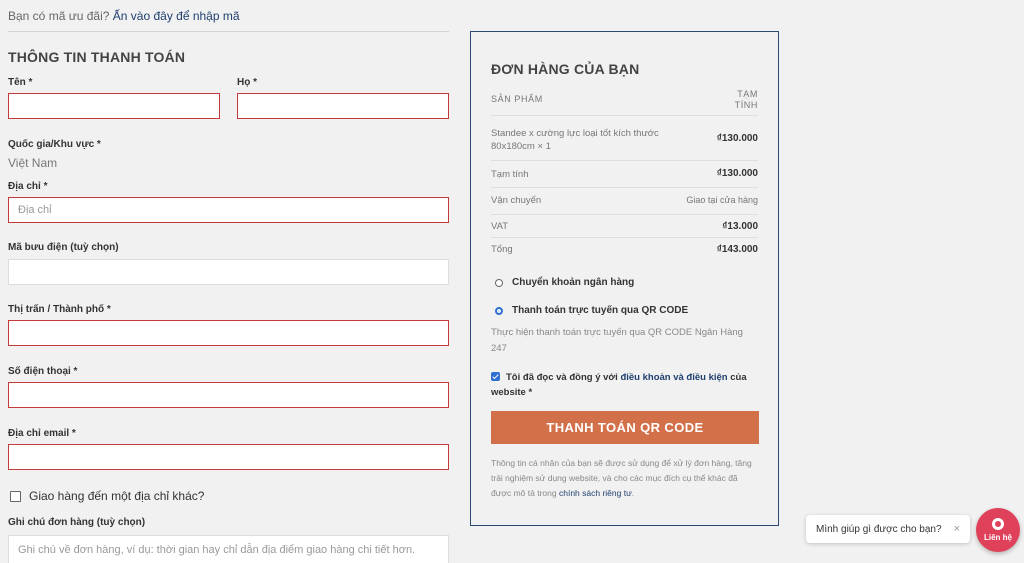 This screenshot has height=563, width=1024. I want to click on last-name-input, so click(343, 106).